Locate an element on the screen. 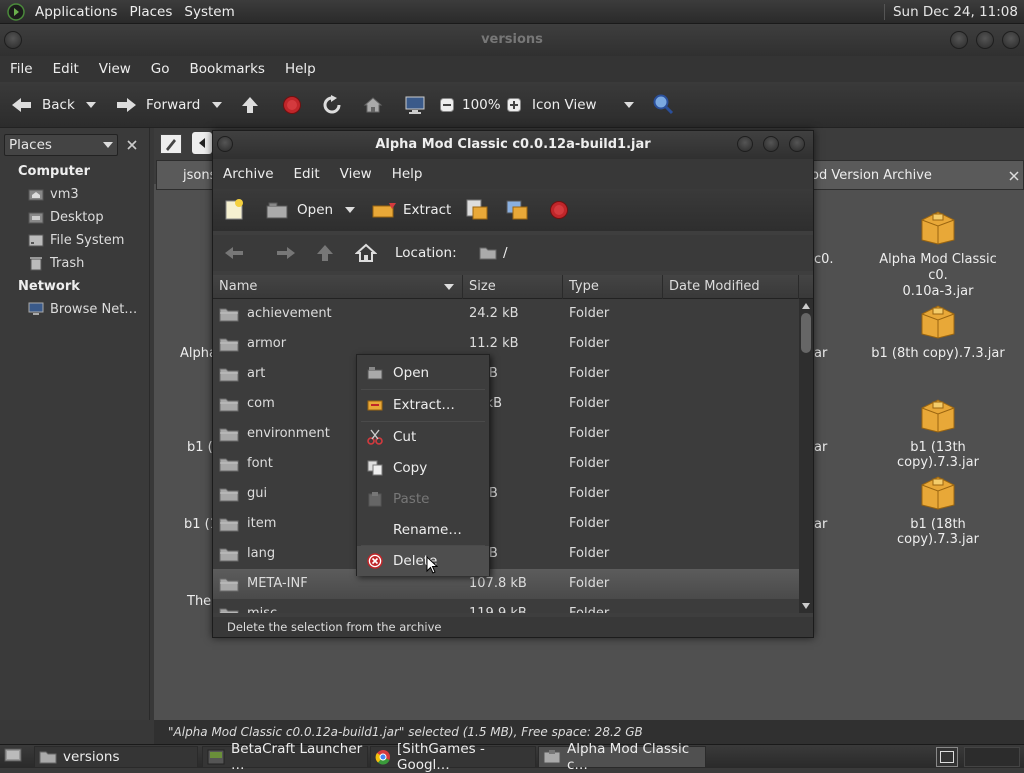 This screenshot has width=1024, height=773. tab-version-archive: od Version Archive is located at coordinates (917, 175).